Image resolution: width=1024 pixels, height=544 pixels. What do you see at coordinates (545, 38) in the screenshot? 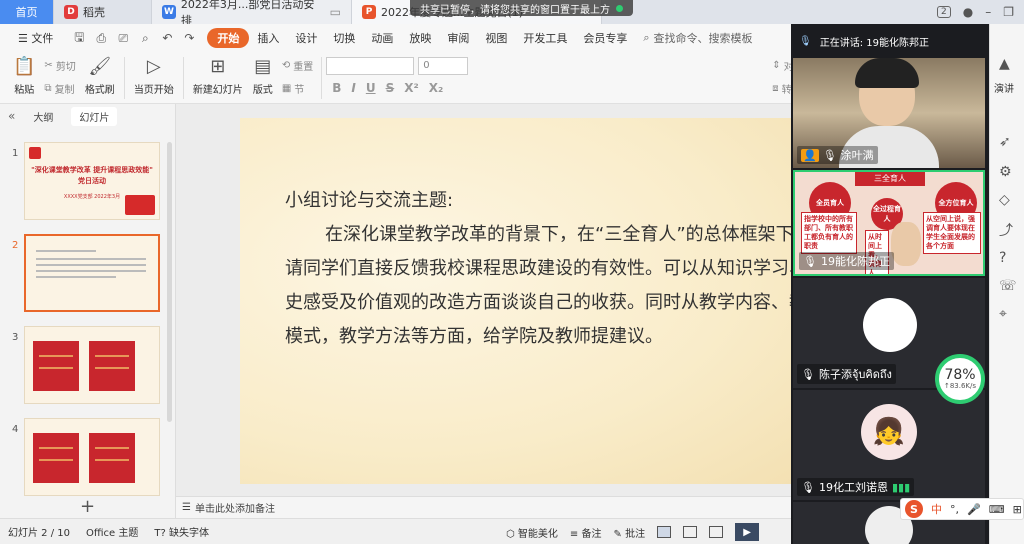
I see `menu-developer: 开发工具` at bounding box center [545, 38].